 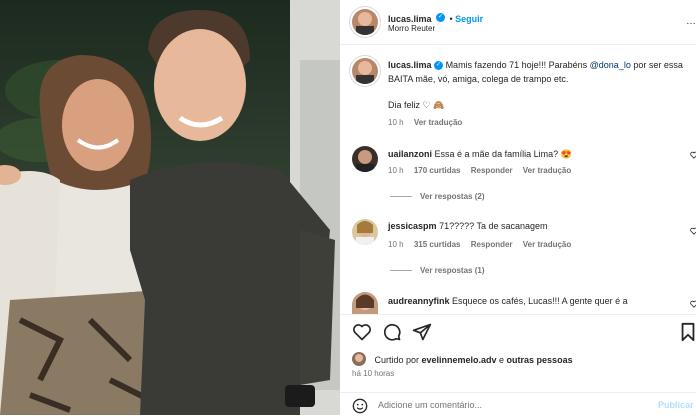 What do you see at coordinates (419, 301) in the screenshot?
I see `comment-username: audreannyfink` at bounding box center [419, 301].